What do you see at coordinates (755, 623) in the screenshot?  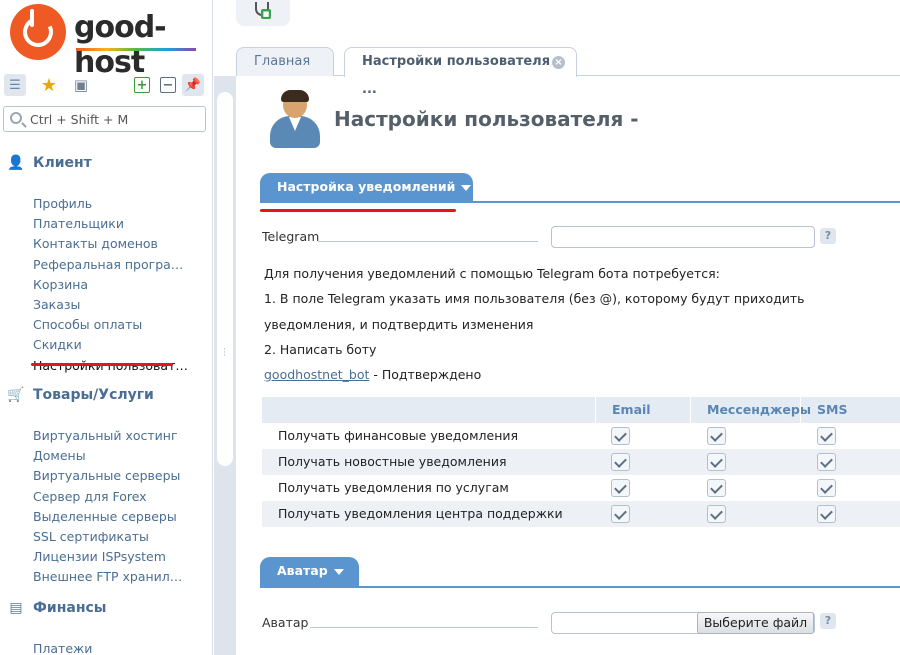 I see `choose-file-button: Выберите файл` at bounding box center [755, 623].